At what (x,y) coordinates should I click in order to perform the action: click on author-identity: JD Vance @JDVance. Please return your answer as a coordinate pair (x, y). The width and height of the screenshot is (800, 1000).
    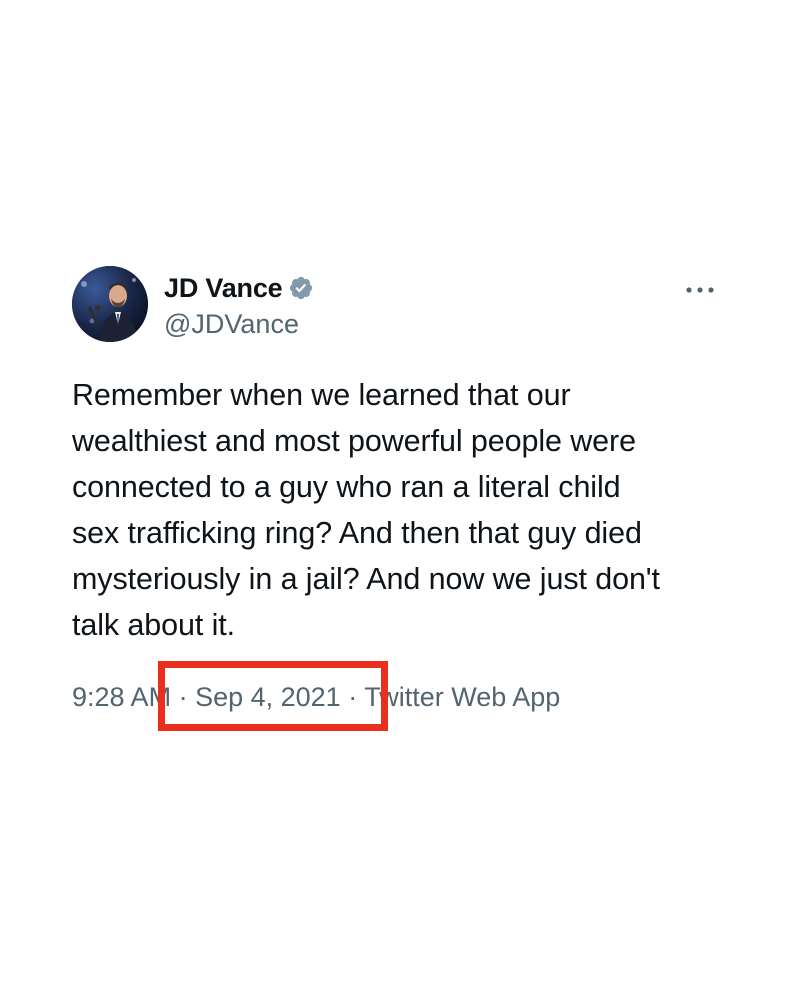
    Looking at the image, I should click on (239, 305).